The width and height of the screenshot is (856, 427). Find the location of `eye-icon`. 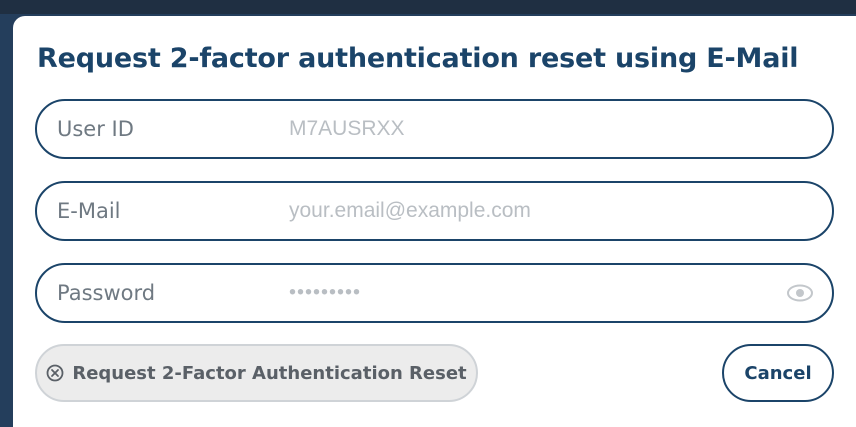

eye-icon is located at coordinates (800, 293).